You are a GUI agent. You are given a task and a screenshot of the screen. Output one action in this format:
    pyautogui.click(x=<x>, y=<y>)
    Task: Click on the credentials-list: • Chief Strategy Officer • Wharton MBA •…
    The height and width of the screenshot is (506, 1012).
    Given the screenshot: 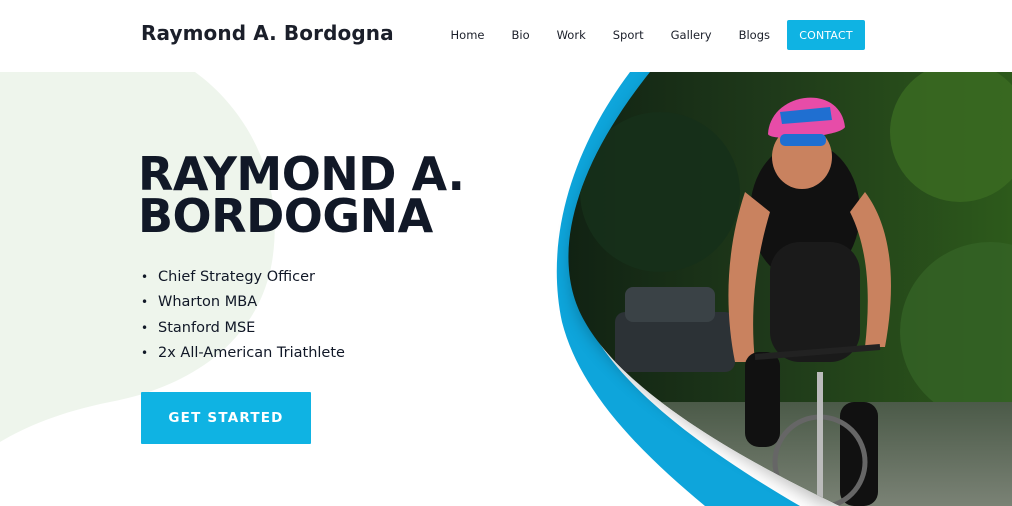 What is the action you would take?
    pyautogui.click(x=243, y=315)
    